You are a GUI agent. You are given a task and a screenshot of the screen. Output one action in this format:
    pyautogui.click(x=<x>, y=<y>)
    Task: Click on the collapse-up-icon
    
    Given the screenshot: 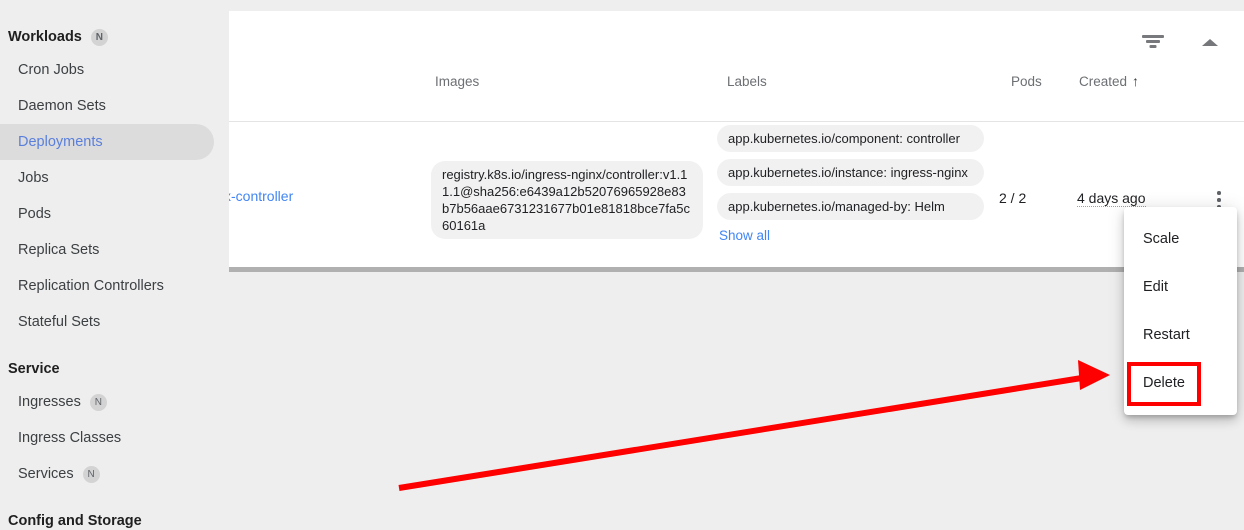 What is the action you would take?
    pyautogui.click(x=1211, y=42)
    